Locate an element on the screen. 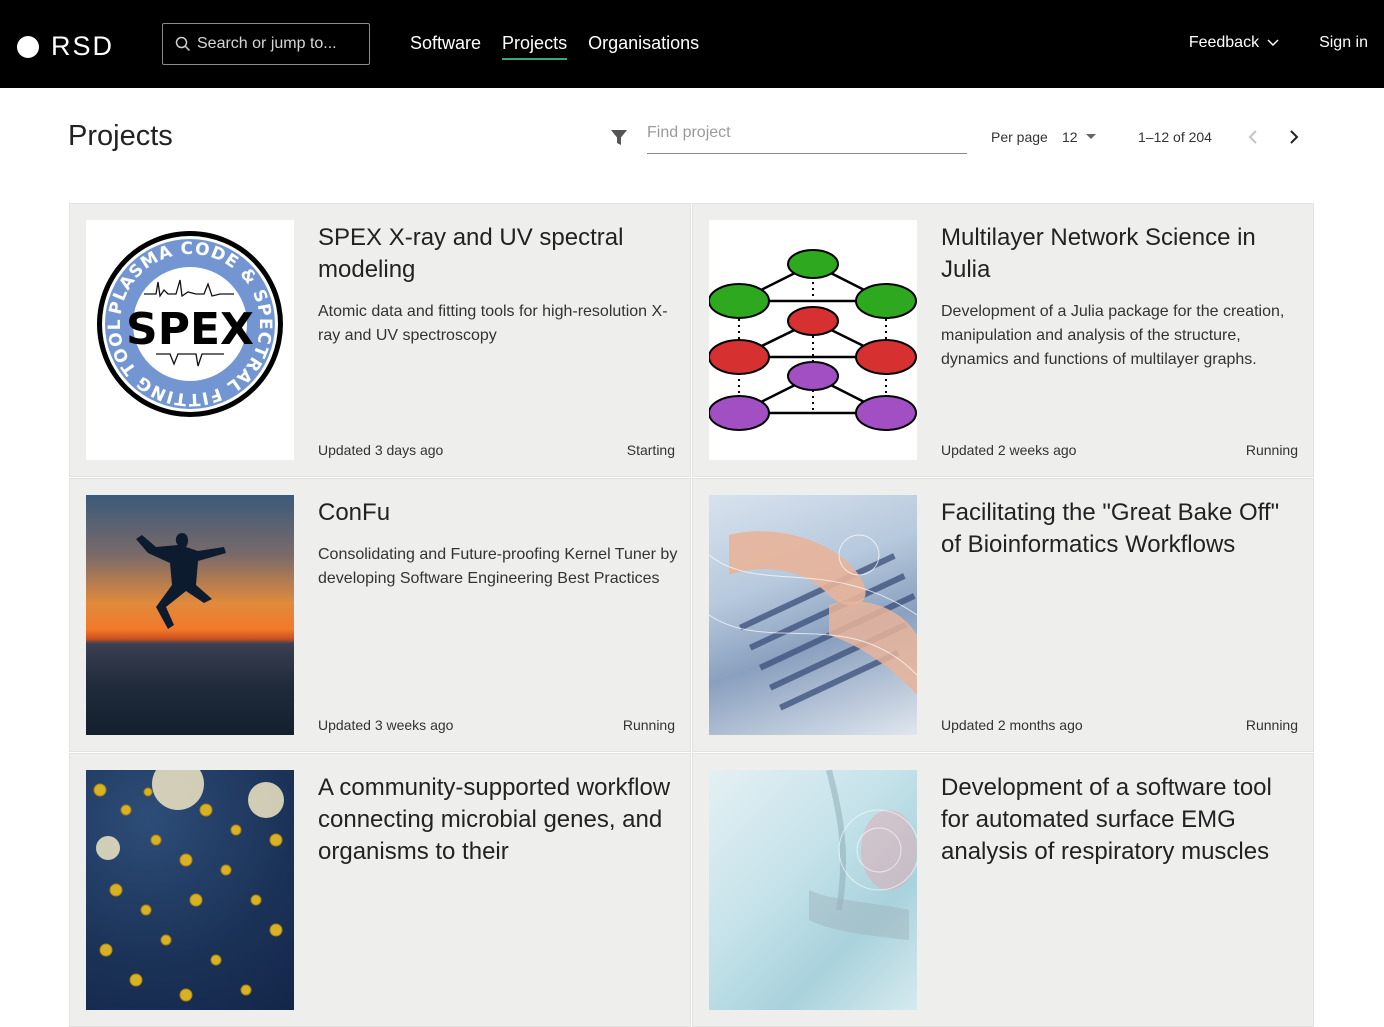 This screenshot has height=1027, width=1384. next-page-icon is located at coordinates (1294, 137).